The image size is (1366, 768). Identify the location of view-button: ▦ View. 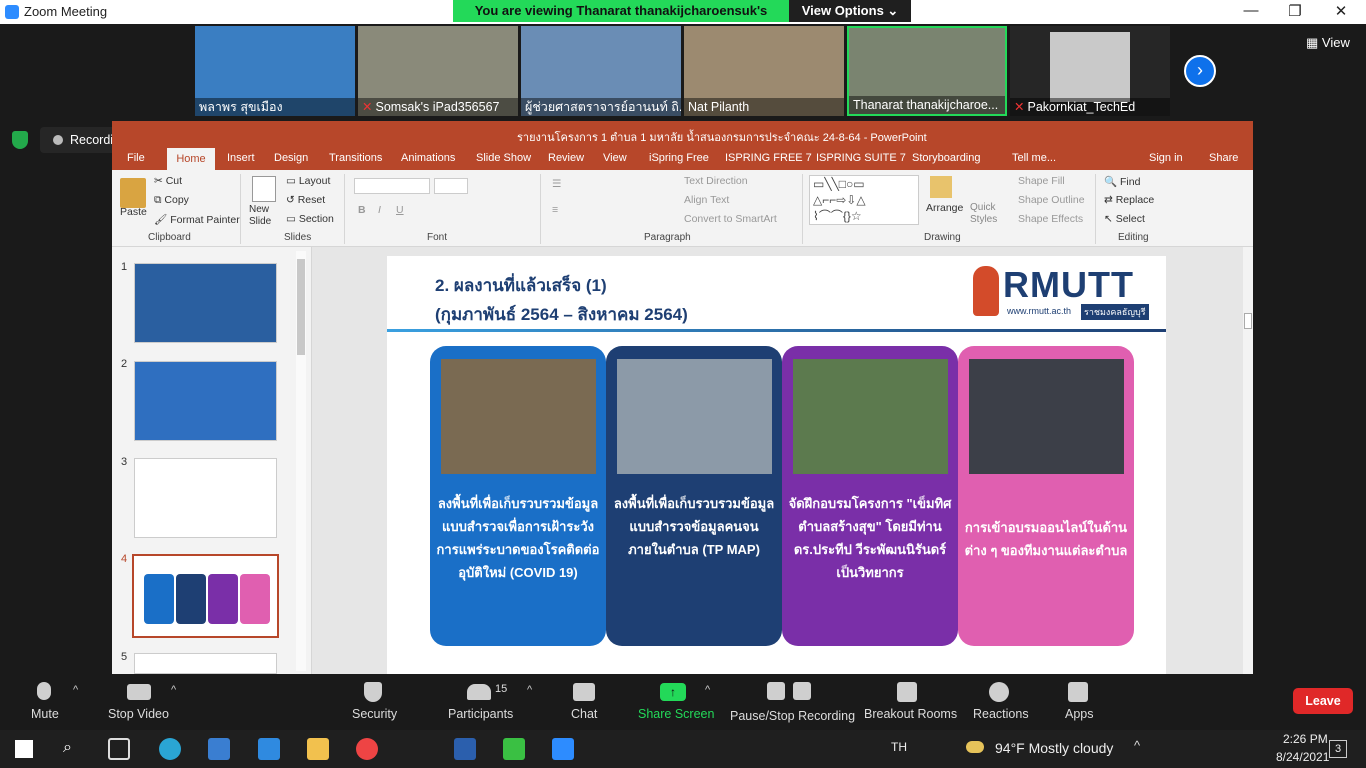
(1328, 43).